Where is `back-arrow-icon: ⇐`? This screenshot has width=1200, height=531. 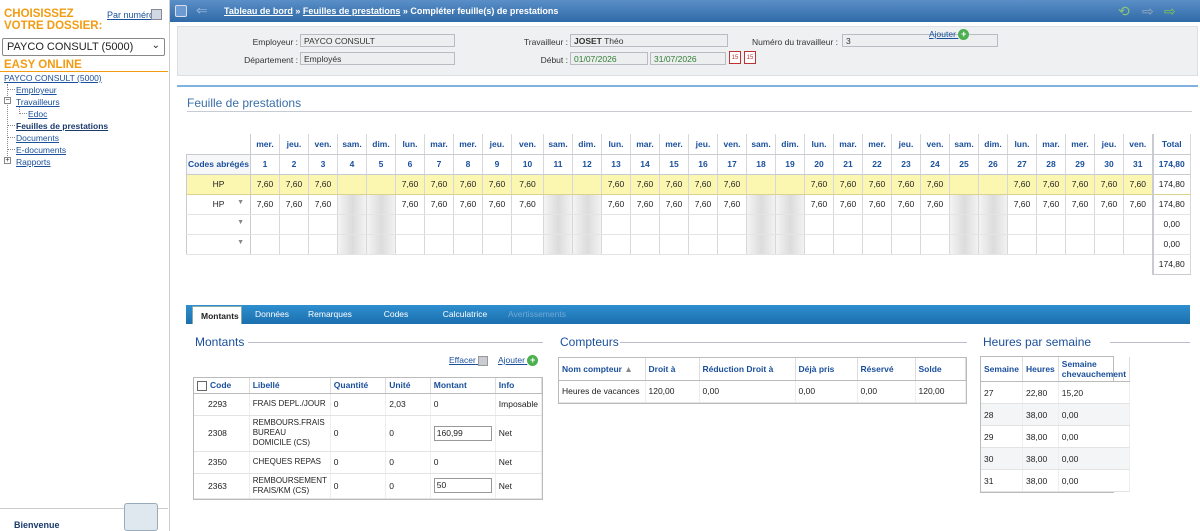 back-arrow-icon: ⇐ is located at coordinates (202, 10).